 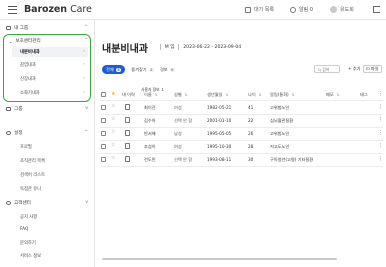 What do you see at coordinates (8, 28) in the screenshot?
I see `folder-icon` at bounding box center [8, 28].